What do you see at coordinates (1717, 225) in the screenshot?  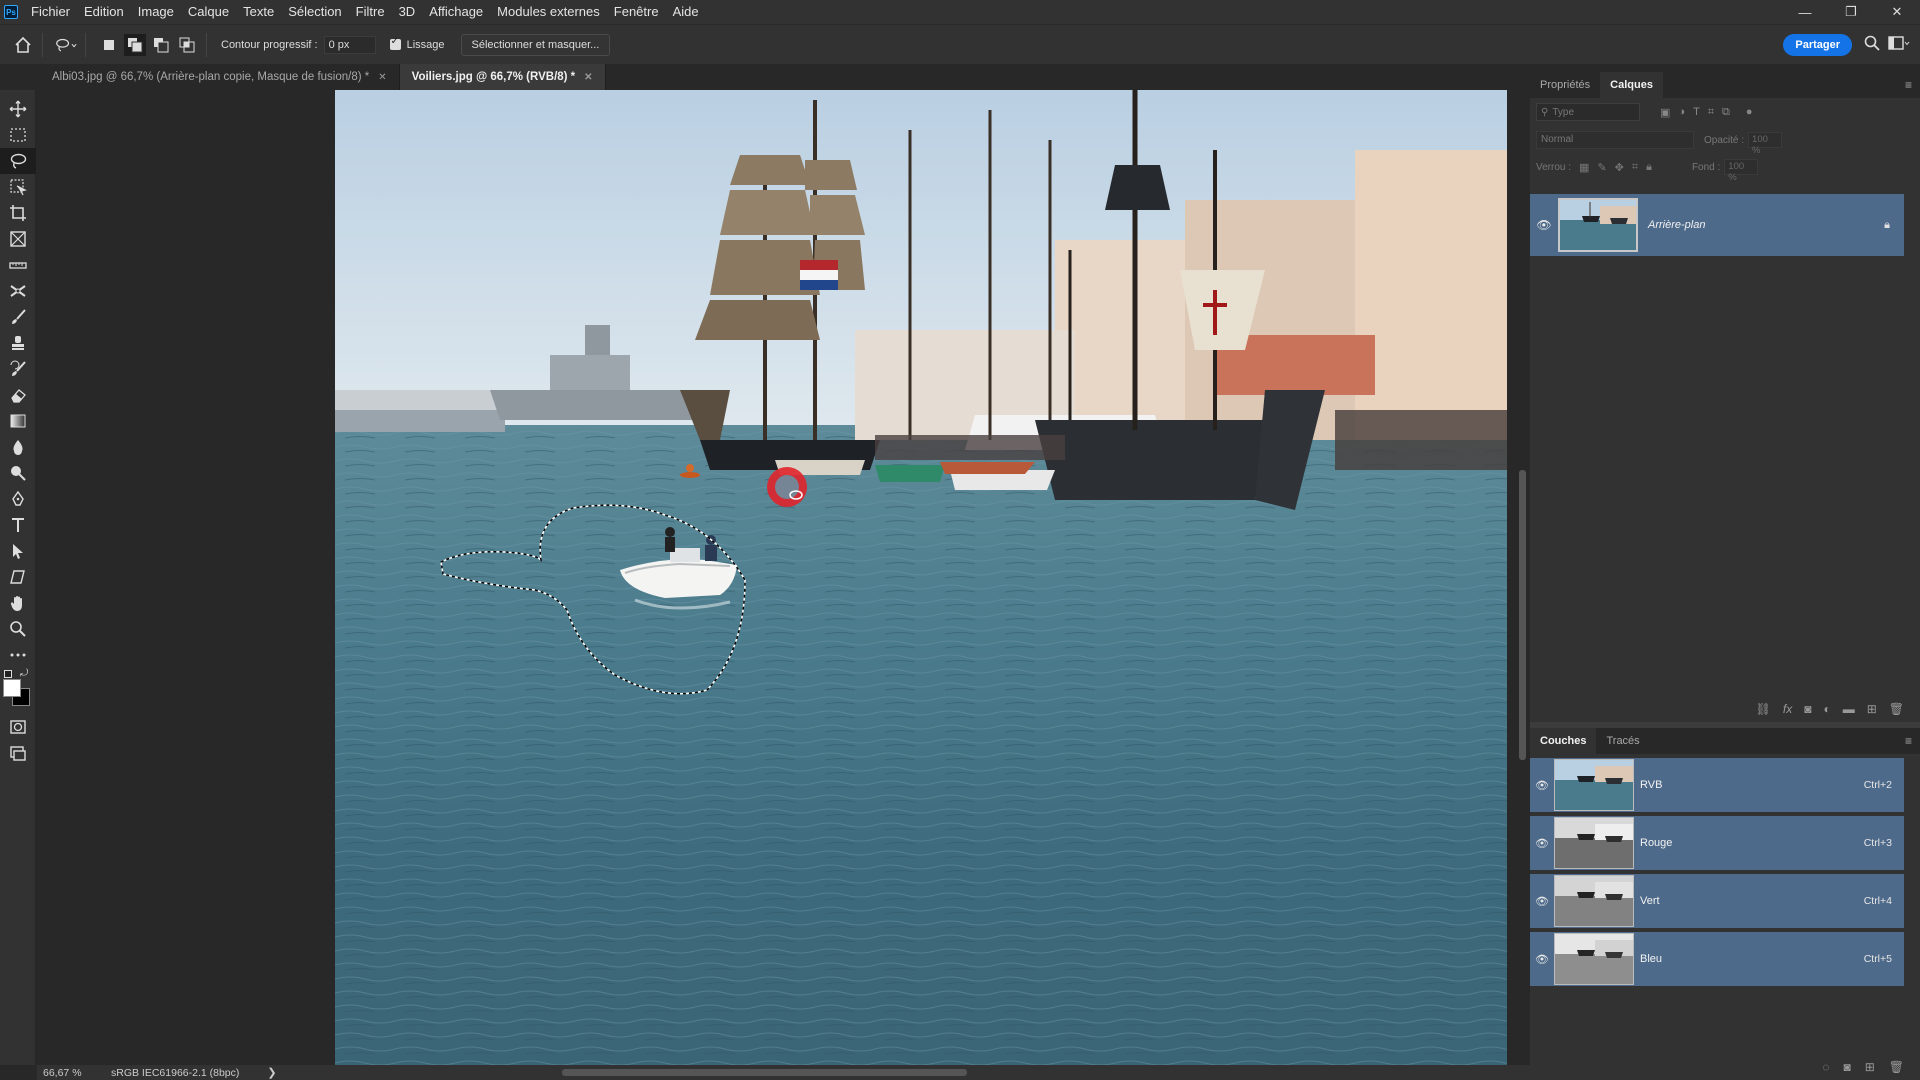 I see `layer-row-background: 👁︎ Arrière-plan 🔒︎` at bounding box center [1717, 225].